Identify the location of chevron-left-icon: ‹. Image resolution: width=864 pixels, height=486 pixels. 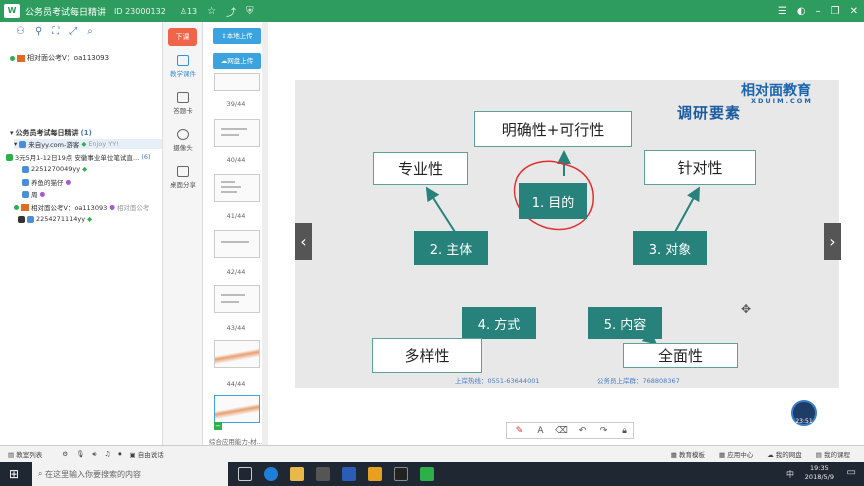
(303, 241).